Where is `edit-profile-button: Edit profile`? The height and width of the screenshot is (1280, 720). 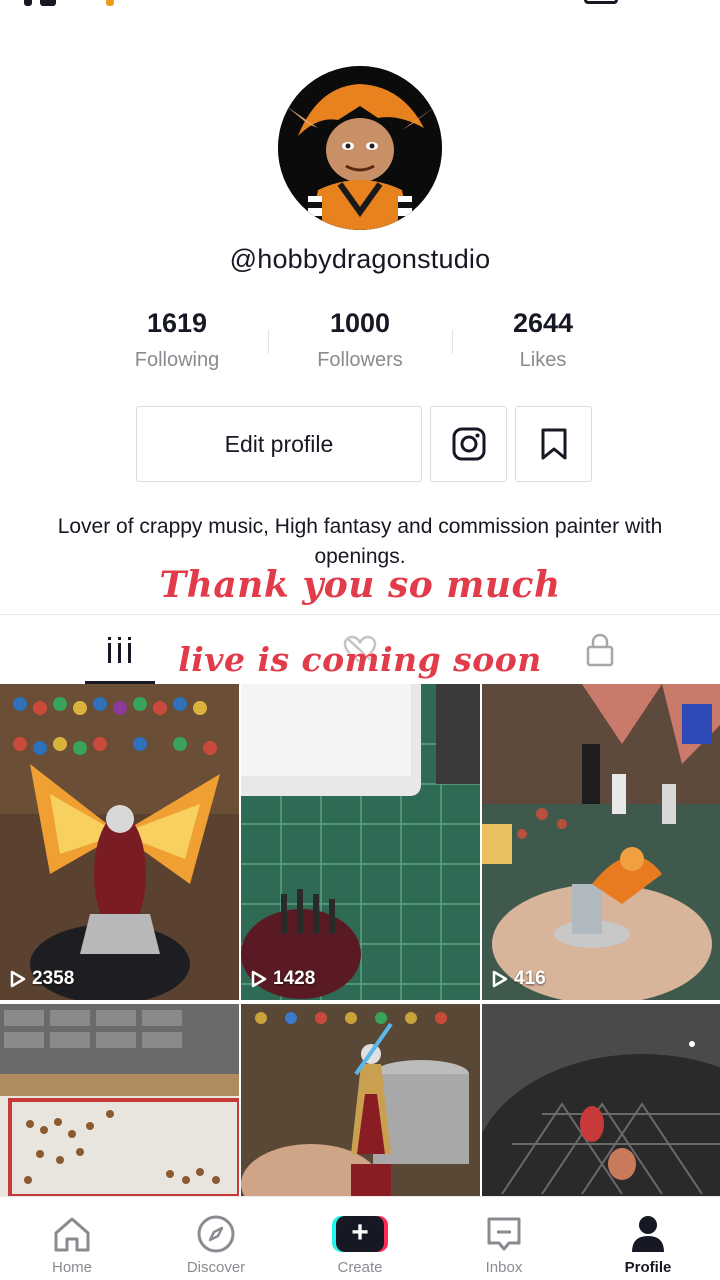
edit-profile-button: Edit profile is located at coordinates (279, 444).